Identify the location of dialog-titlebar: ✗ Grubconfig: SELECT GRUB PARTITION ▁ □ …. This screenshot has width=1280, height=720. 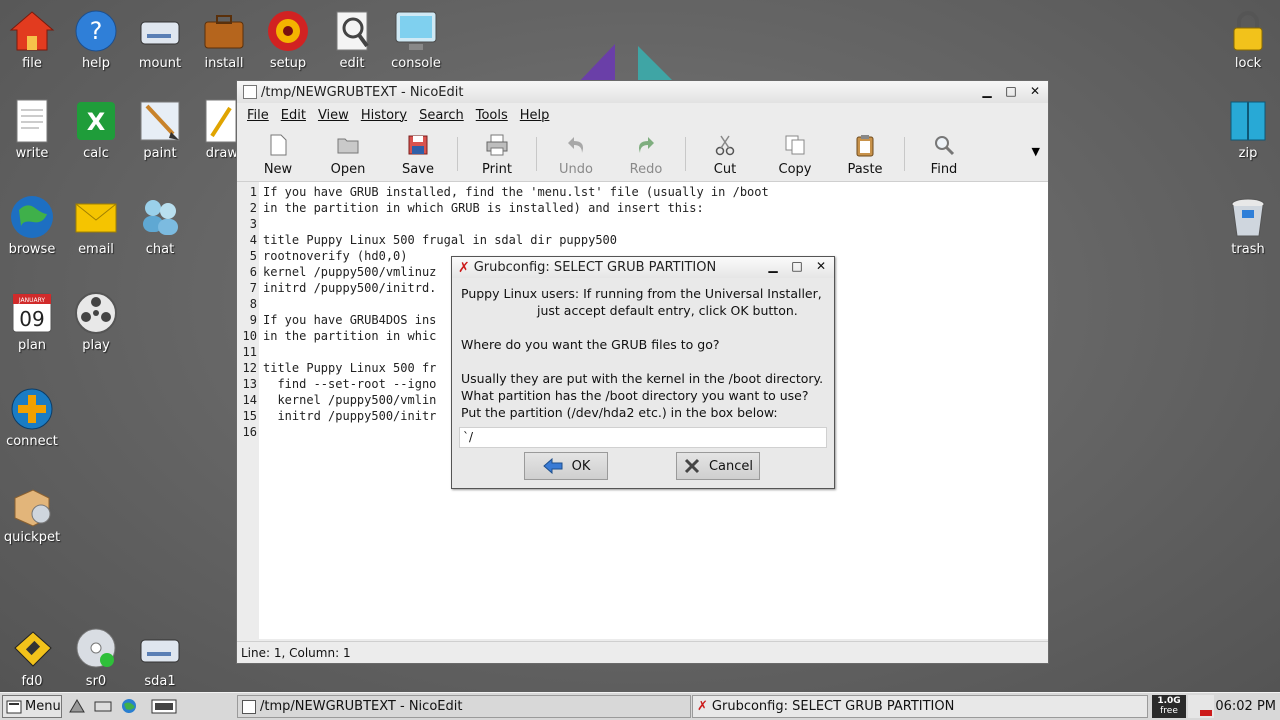
(643, 267).